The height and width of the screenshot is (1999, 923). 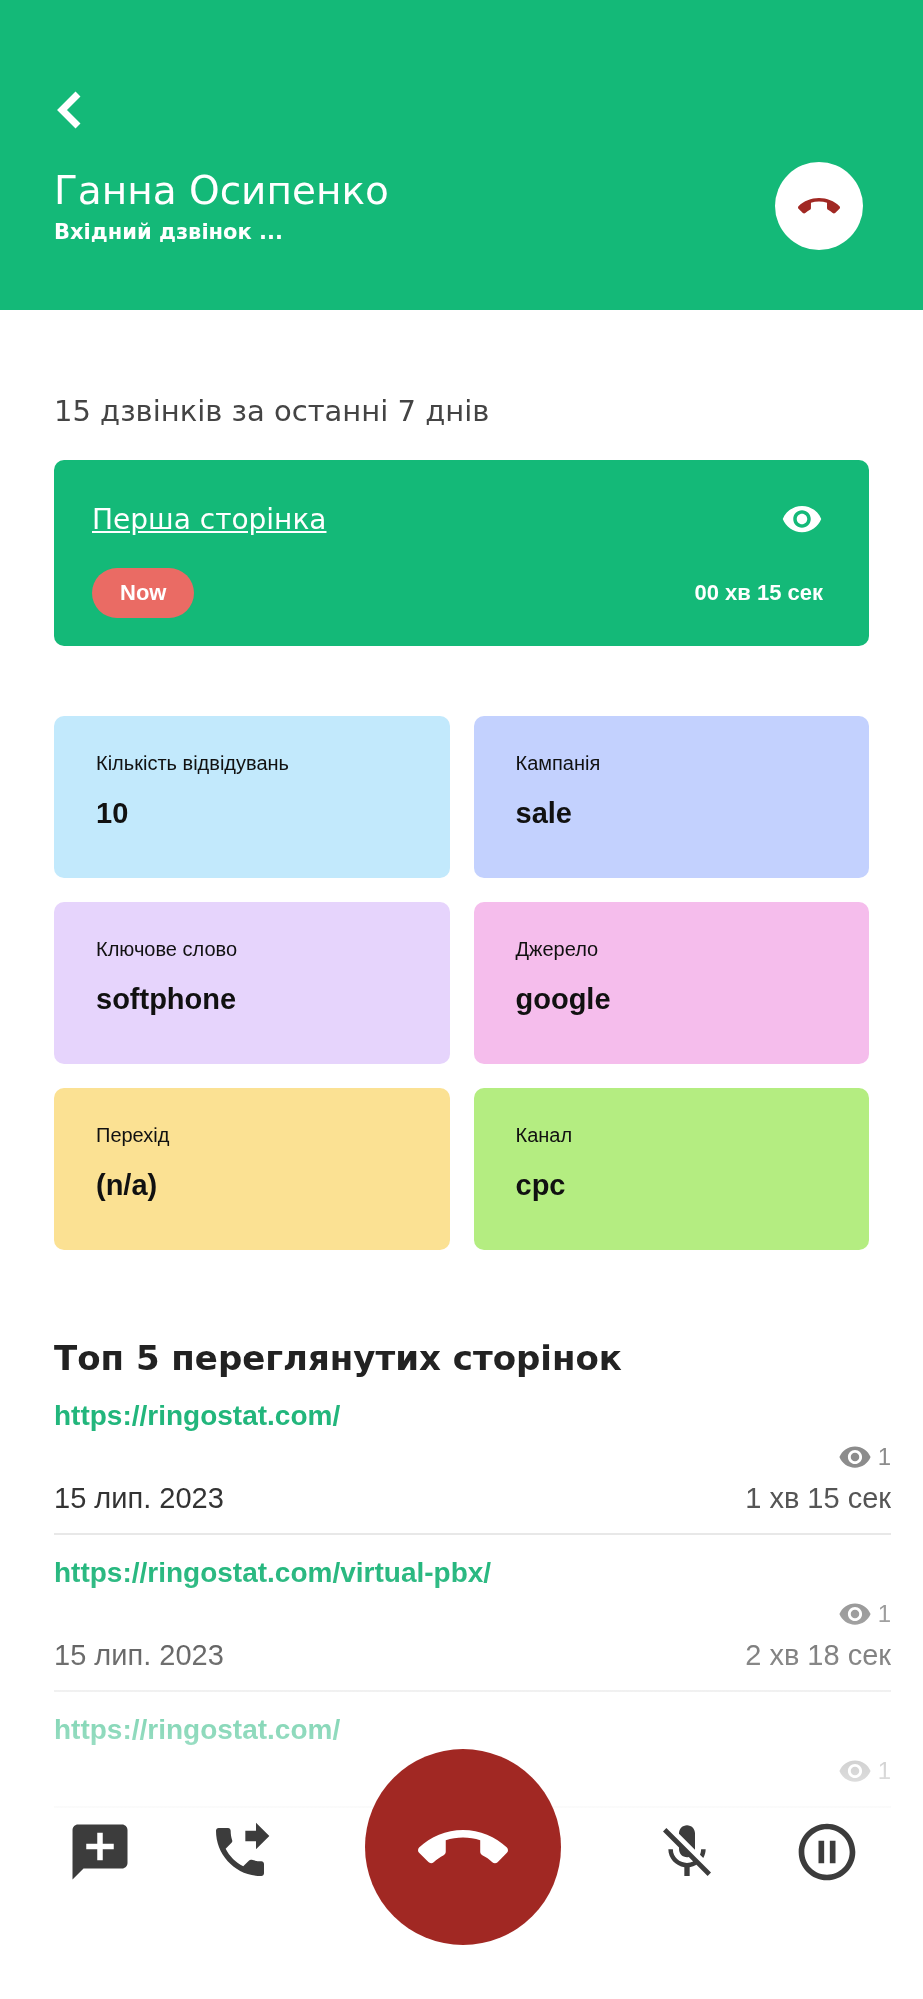 What do you see at coordinates (133, 1135) in the screenshot?
I see `stat-label: Перехід` at bounding box center [133, 1135].